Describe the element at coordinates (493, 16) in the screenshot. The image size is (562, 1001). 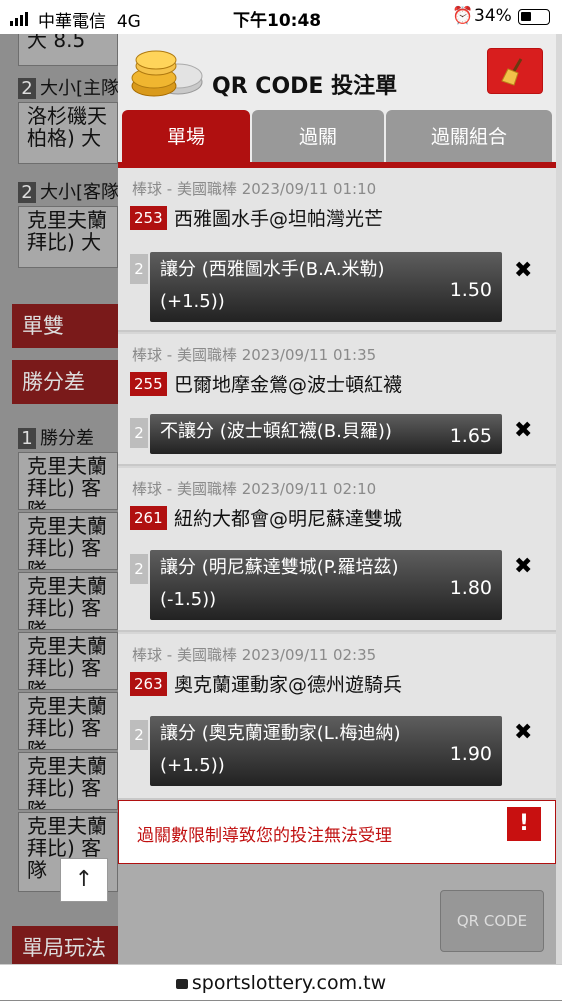
I see `battery-percent: 34%` at that location.